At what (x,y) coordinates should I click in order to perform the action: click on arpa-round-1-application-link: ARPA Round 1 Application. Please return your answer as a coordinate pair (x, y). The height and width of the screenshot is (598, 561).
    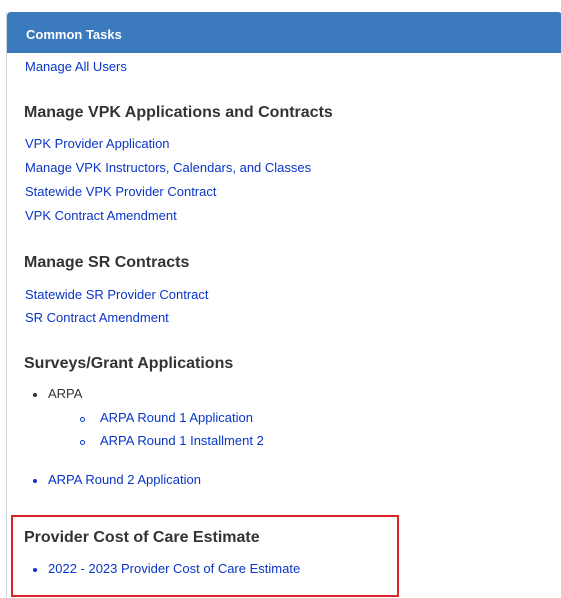
    Looking at the image, I should click on (176, 417).